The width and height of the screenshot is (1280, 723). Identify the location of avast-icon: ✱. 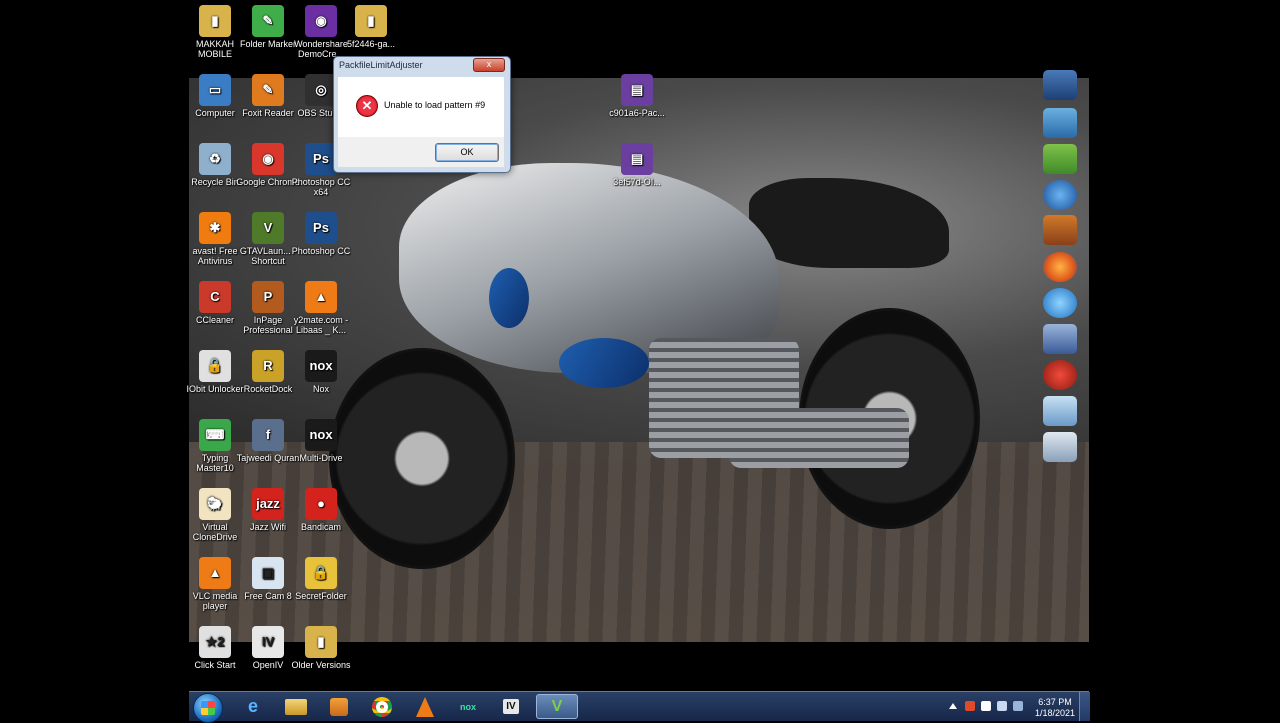
(215, 228).